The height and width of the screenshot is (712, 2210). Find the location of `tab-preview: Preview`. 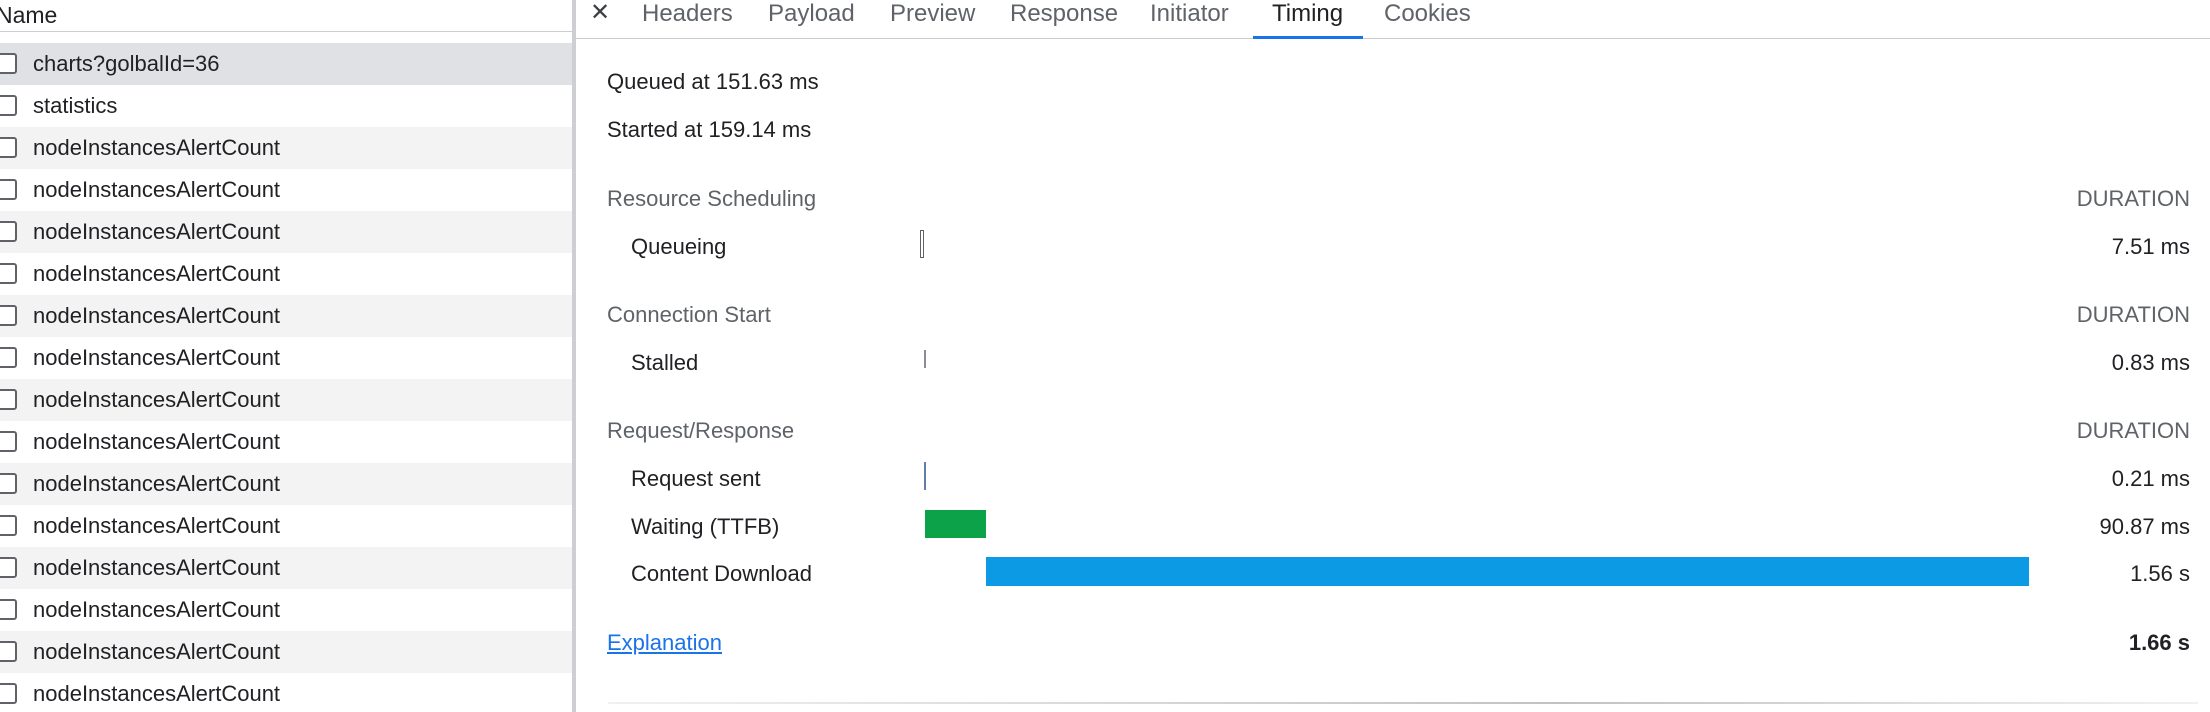

tab-preview: Preview is located at coordinates (932, 19).